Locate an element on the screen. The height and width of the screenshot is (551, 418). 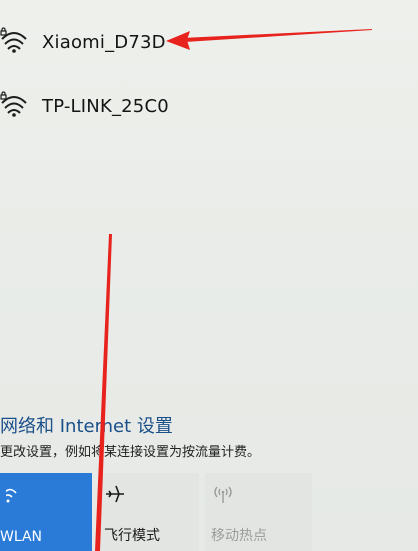
tile-label: WLAN is located at coordinates (21, 537).